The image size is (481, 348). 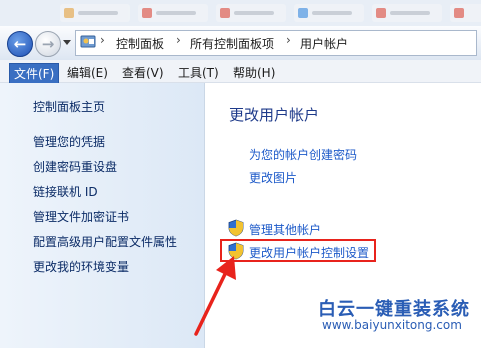 I want to click on recent-pages-dropdown-icon, so click(x=67, y=42).